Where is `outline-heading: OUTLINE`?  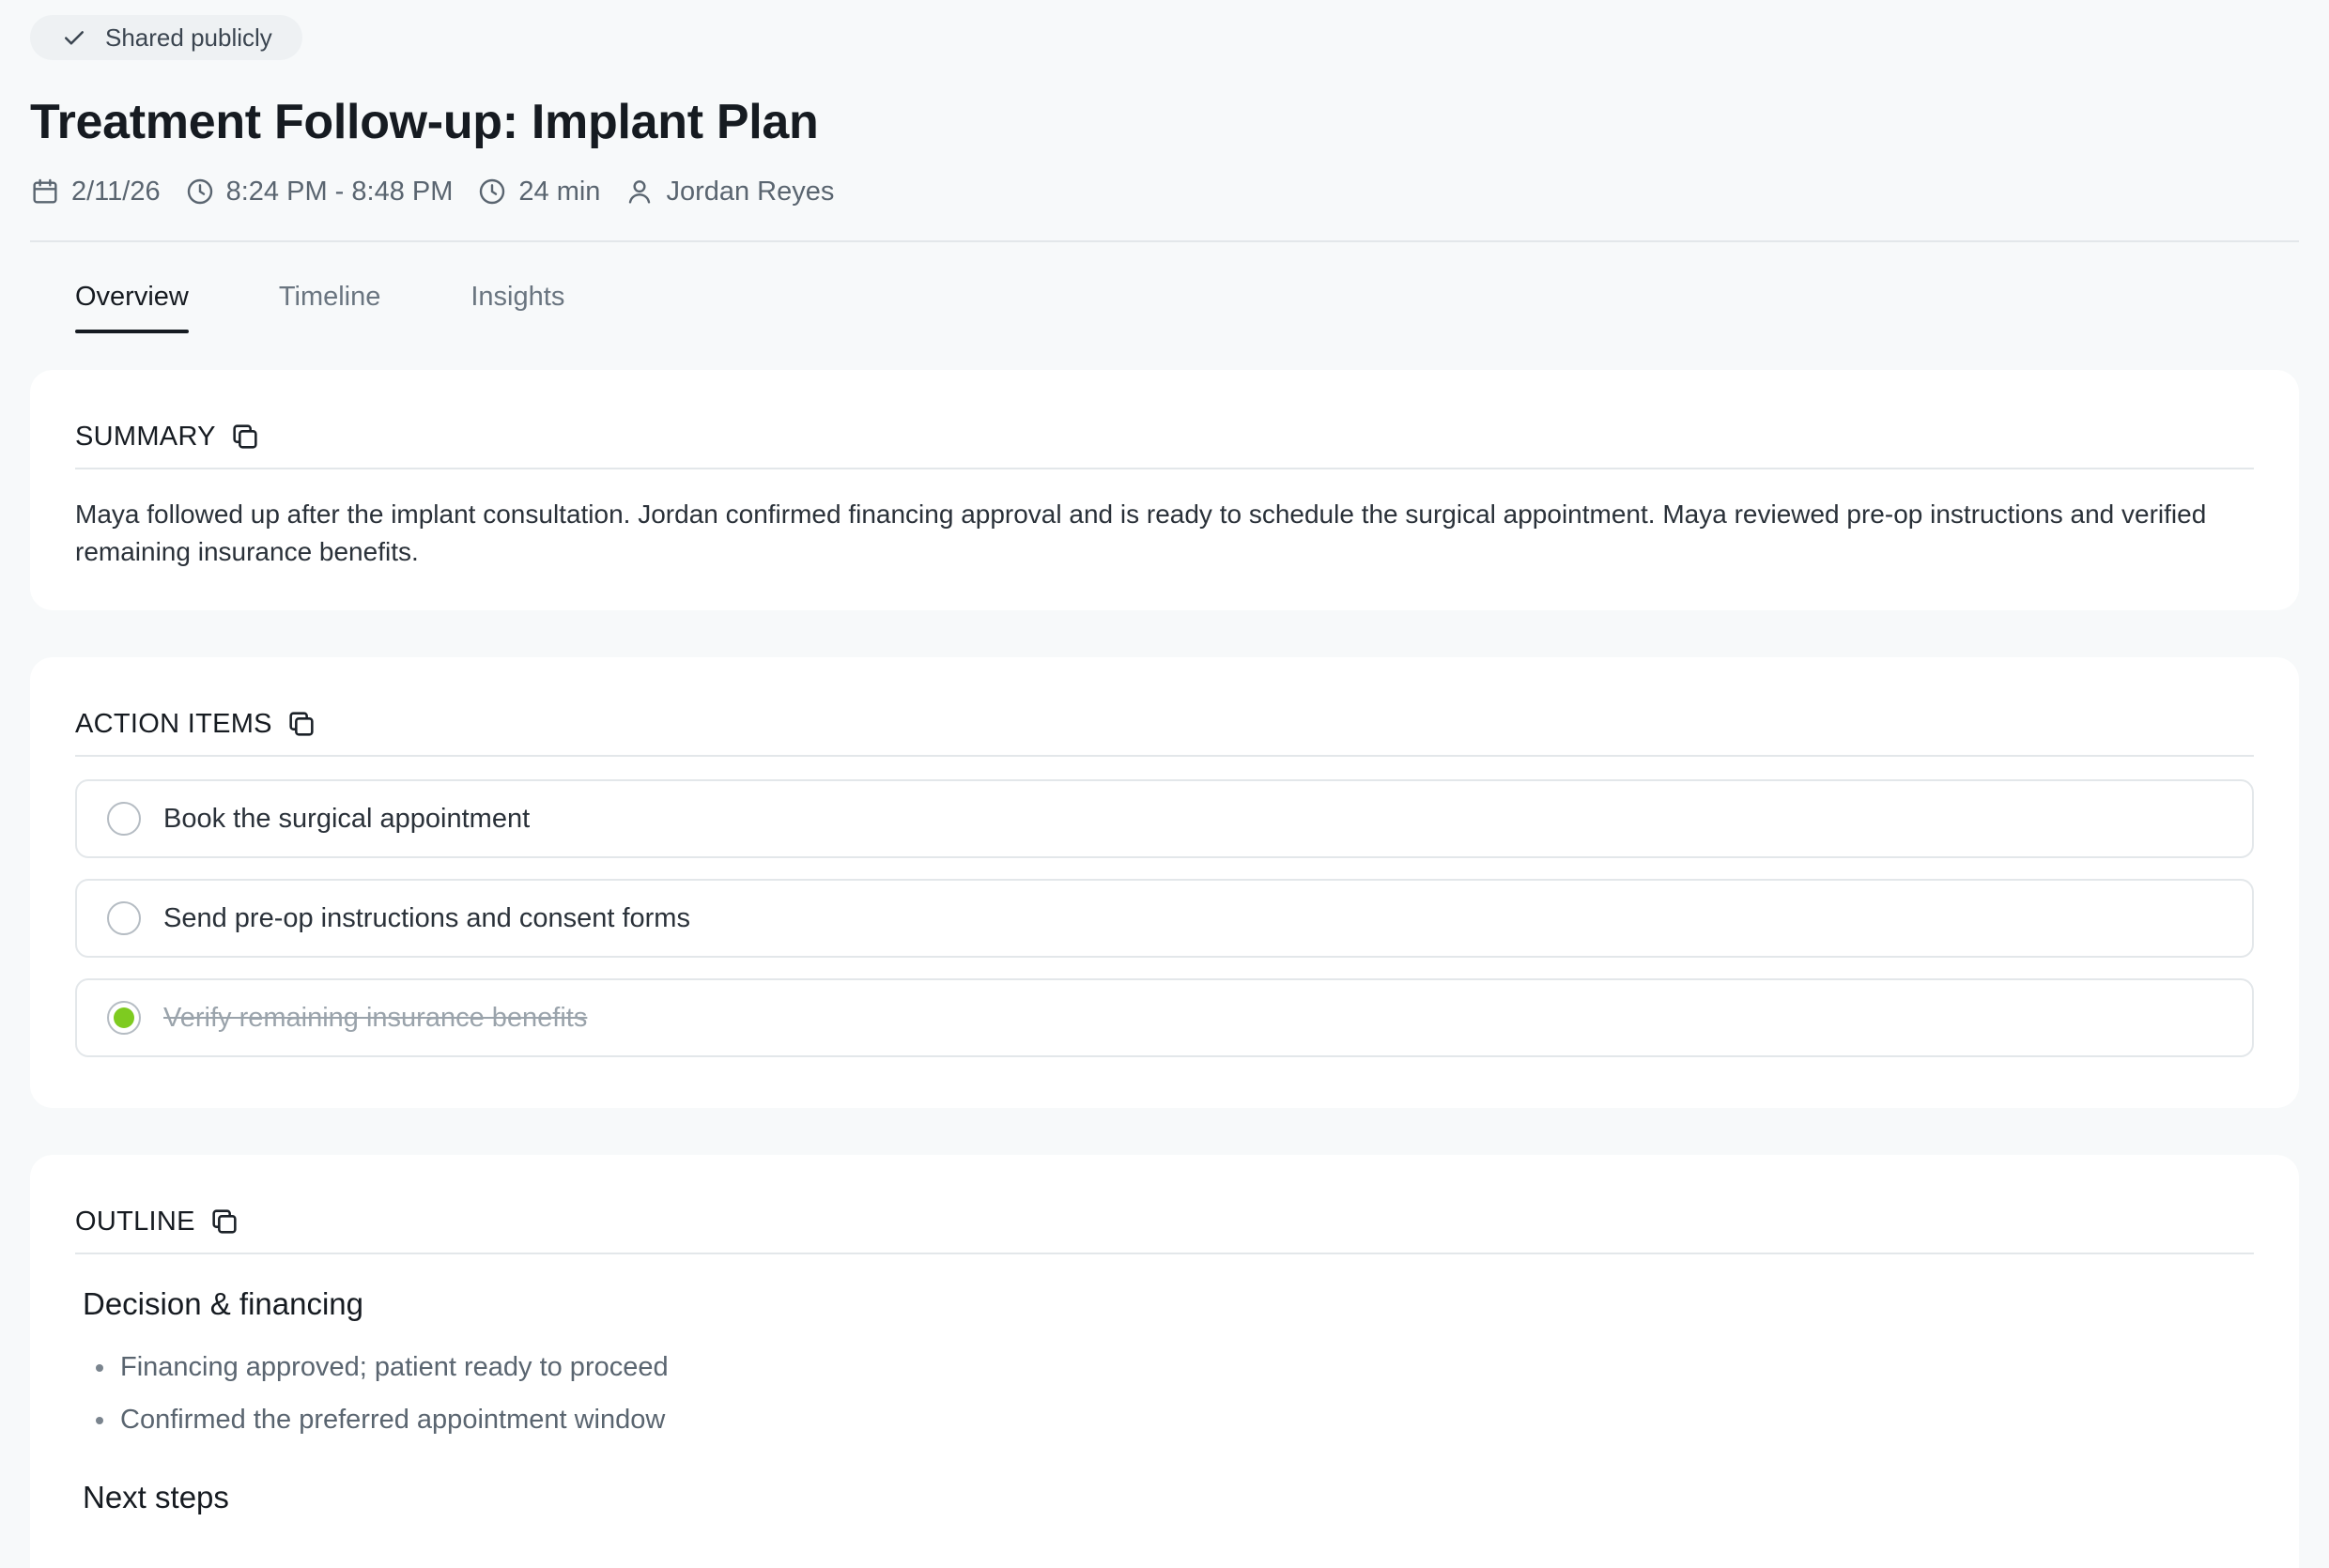 outline-heading: OUTLINE is located at coordinates (135, 1222).